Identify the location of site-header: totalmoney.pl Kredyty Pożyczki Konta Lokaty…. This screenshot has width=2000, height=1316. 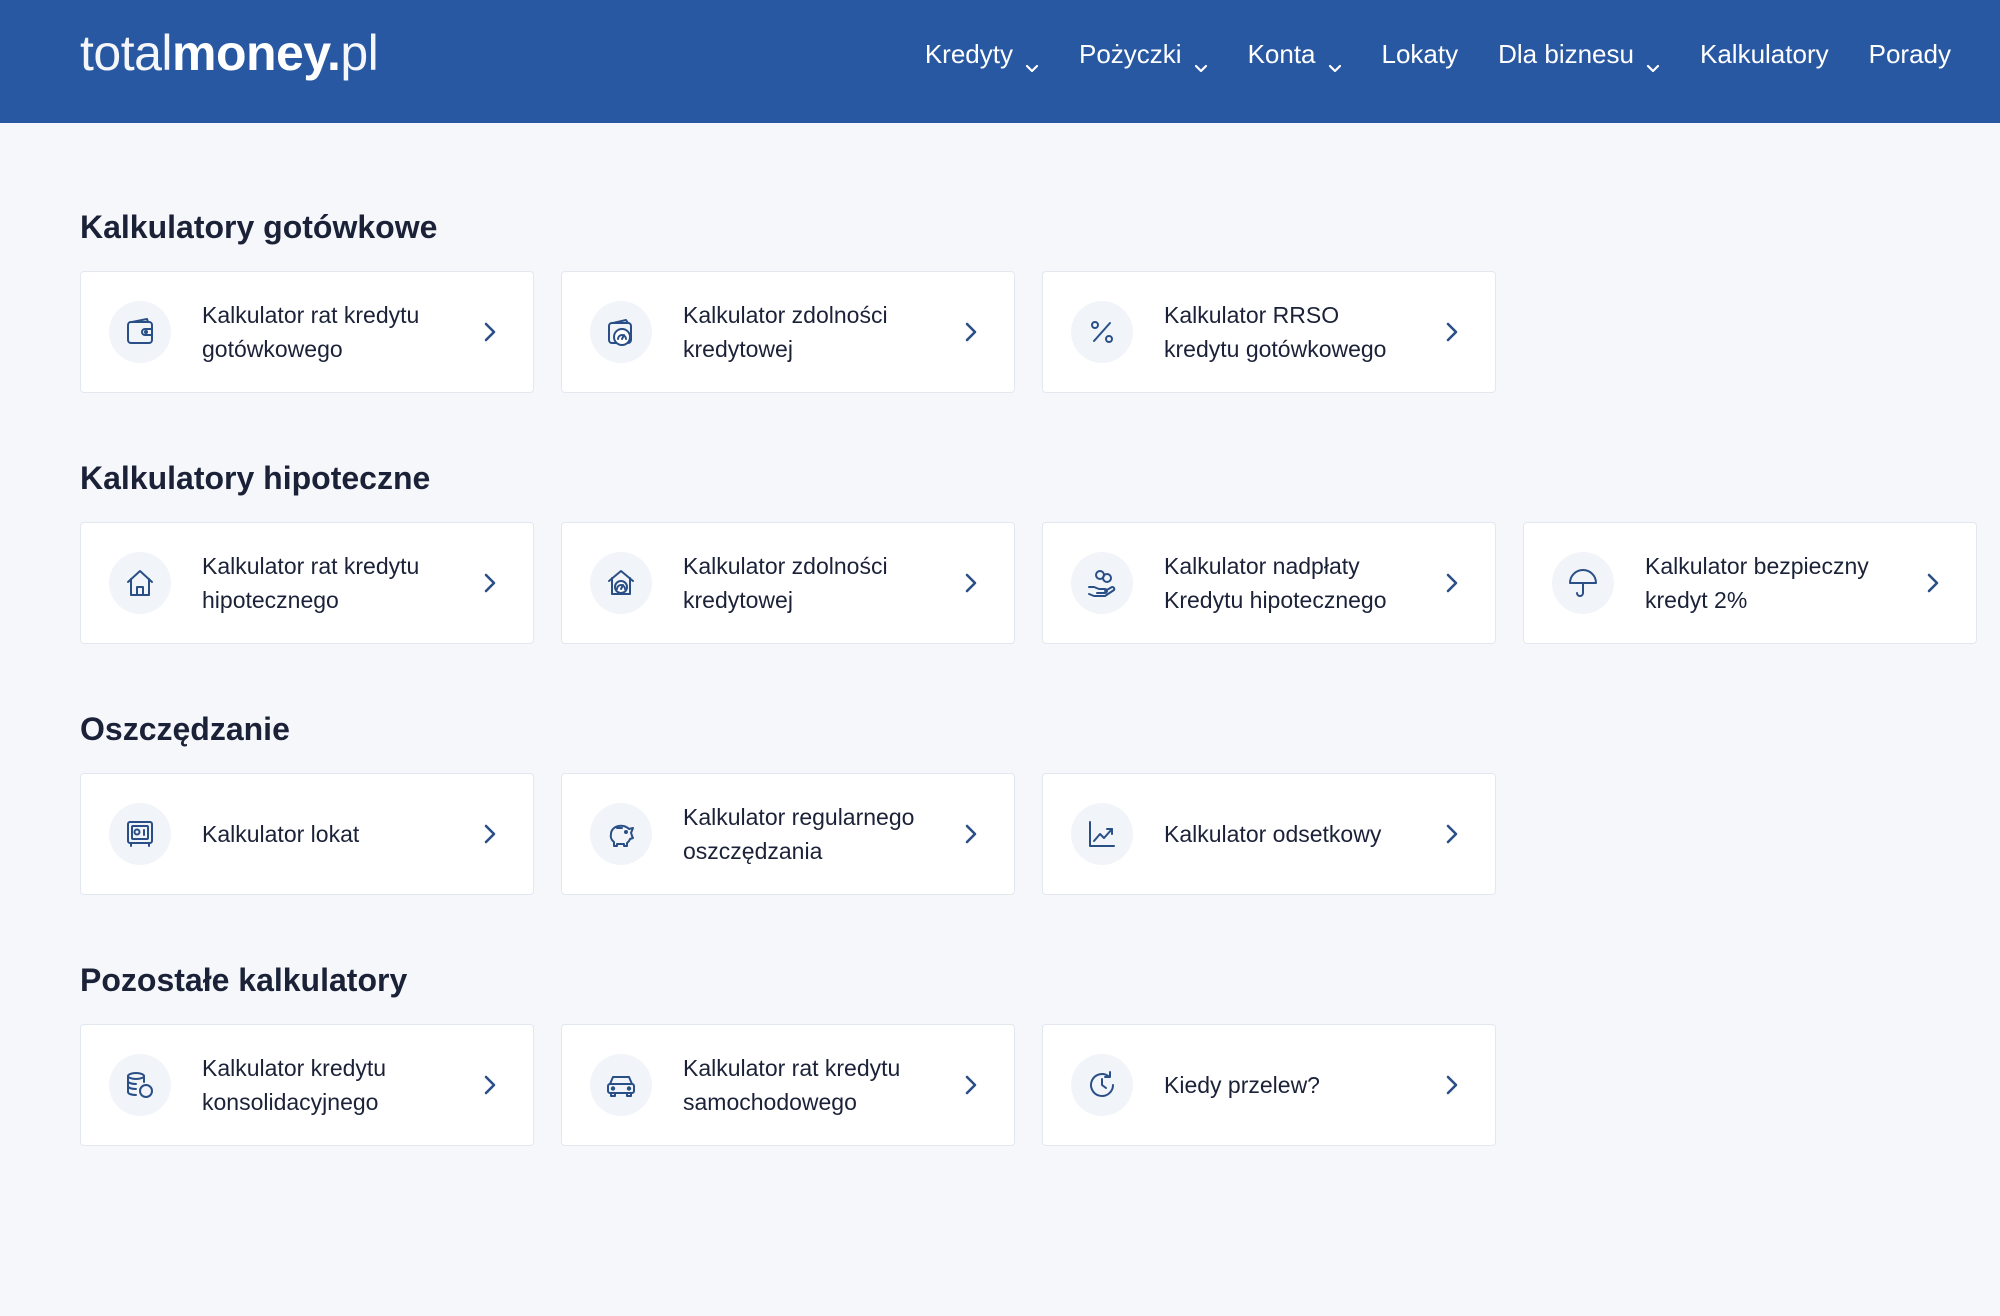
(1000, 61).